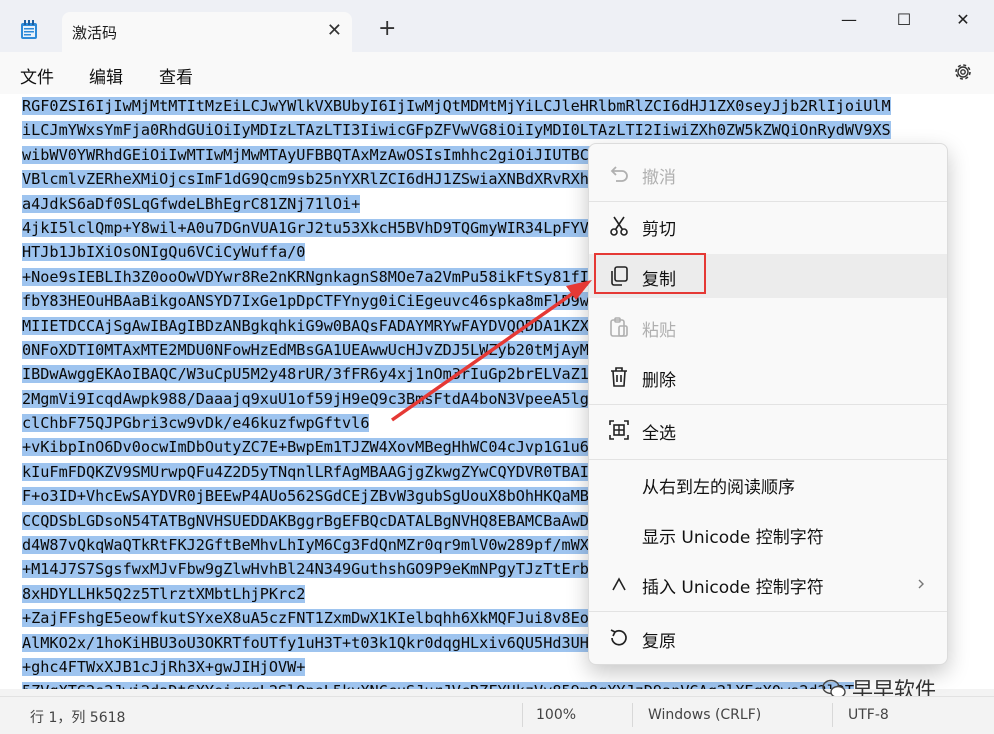 Image resolution: width=994 pixels, height=734 pixels. I want to click on menu-view: 查看, so click(176, 75).